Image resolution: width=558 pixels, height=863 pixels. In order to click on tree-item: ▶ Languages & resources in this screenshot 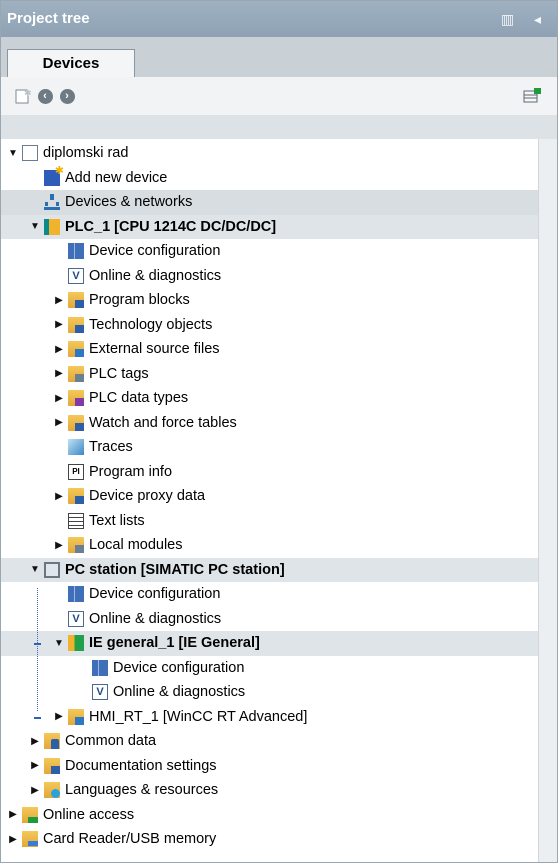, I will do `click(269, 790)`.